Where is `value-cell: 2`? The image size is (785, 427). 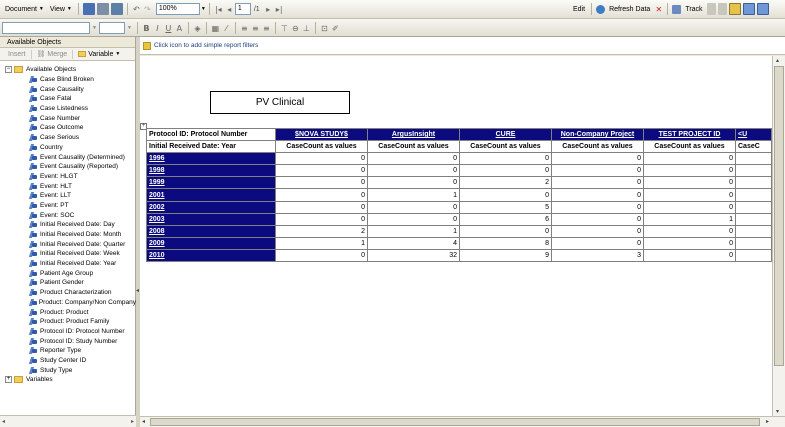
value-cell: 2 is located at coordinates (505, 183).